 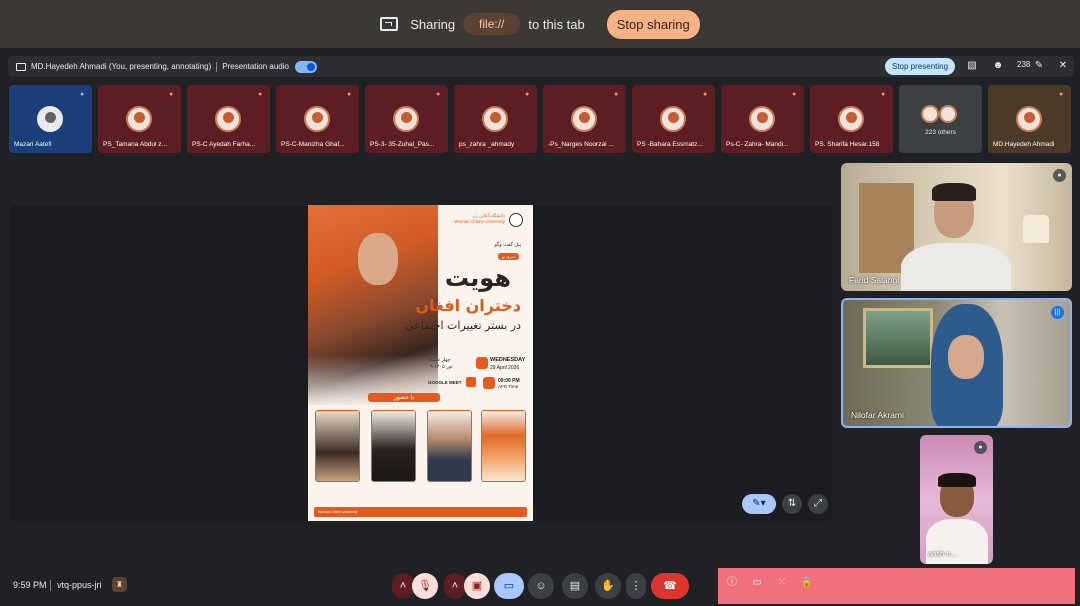 I want to click on emoji-reactions-button: ☺, so click(x=541, y=586).